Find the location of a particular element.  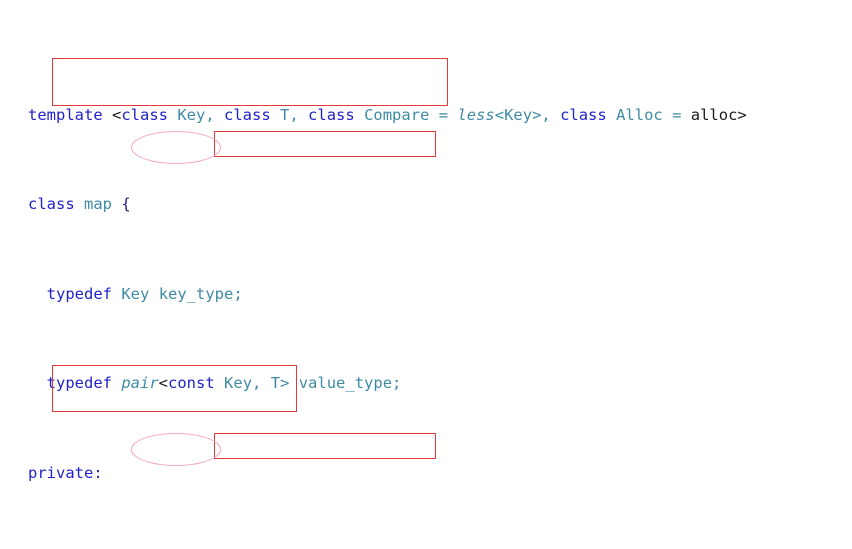

id-alloc: alloc is located at coordinates (714, 114).